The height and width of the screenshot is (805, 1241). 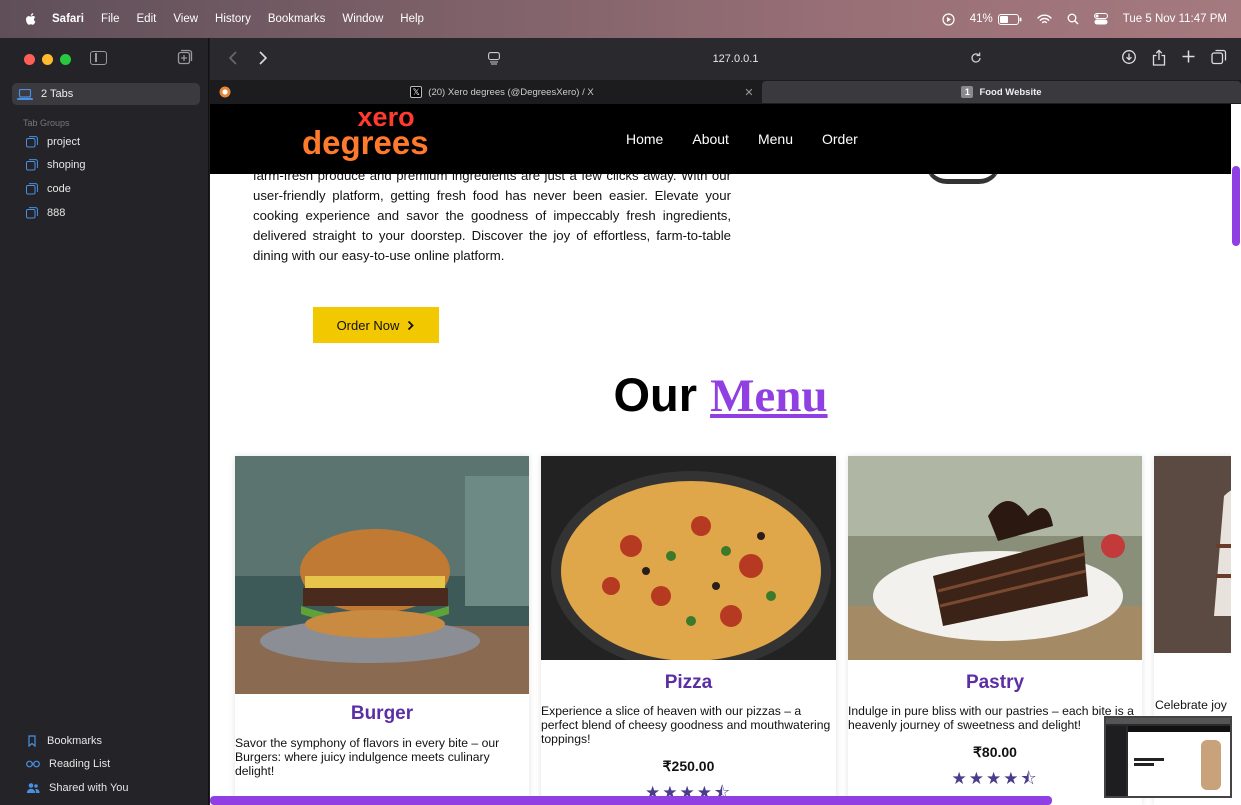 What do you see at coordinates (46, 123) in the screenshot?
I see `tab-groups-heading: Tab Groups` at bounding box center [46, 123].